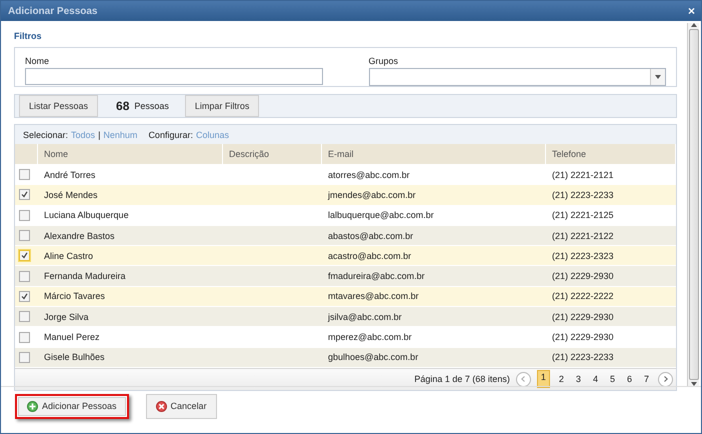 The height and width of the screenshot is (434, 702). What do you see at coordinates (365, 317) in the screenshot?
I see `table-cell: jsilva@abc.com.br` at bounding box center [365, 317].